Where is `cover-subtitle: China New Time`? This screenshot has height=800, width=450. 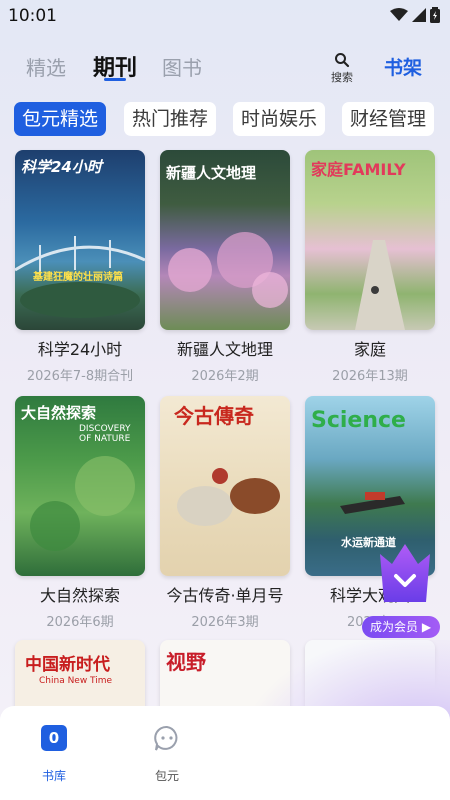
cover-subtitle: China New Time is located at coordinates (76, 681).